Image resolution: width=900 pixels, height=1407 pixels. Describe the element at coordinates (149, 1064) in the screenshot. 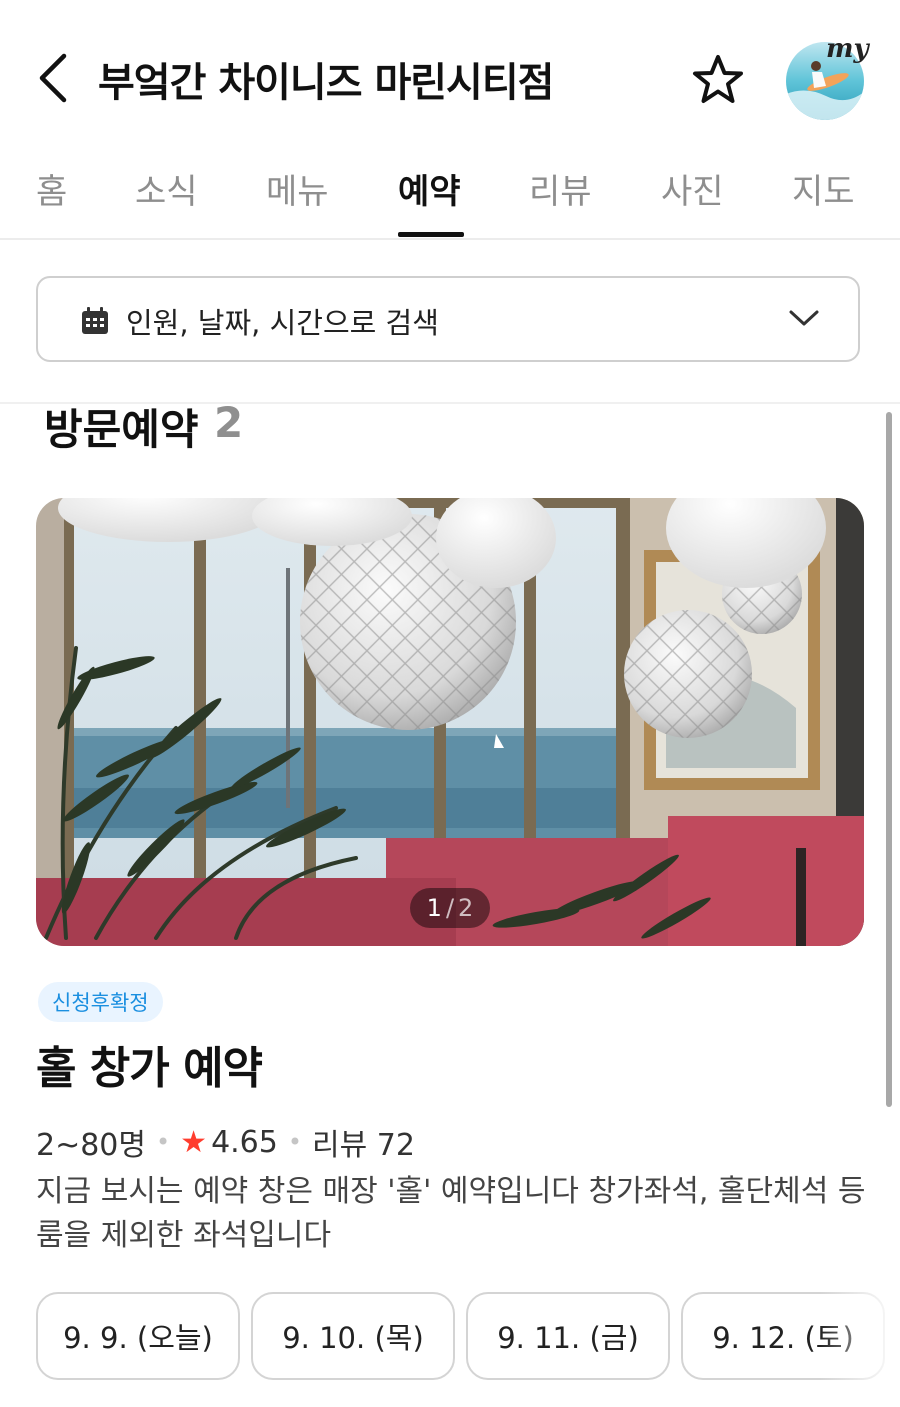

I see `product-title: 홀 창가 예약` at that location.